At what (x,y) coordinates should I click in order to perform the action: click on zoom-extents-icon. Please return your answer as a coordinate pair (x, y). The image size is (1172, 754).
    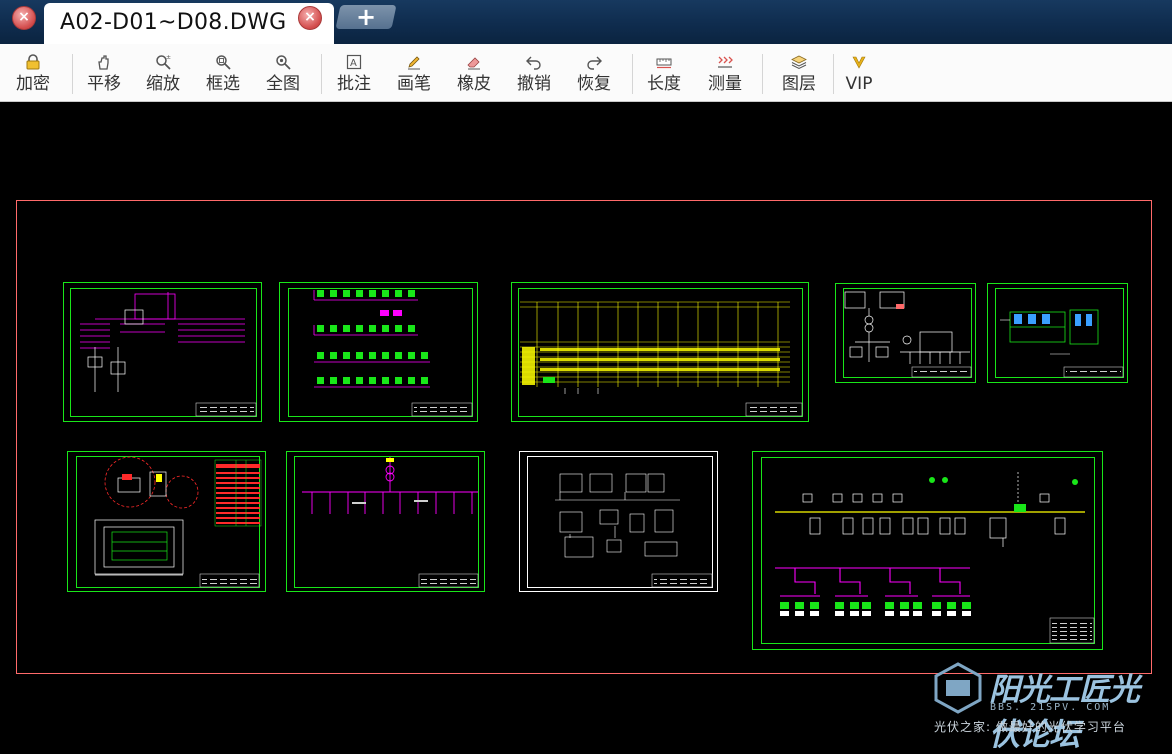
    Looking at the image, I should click on (283, 62).